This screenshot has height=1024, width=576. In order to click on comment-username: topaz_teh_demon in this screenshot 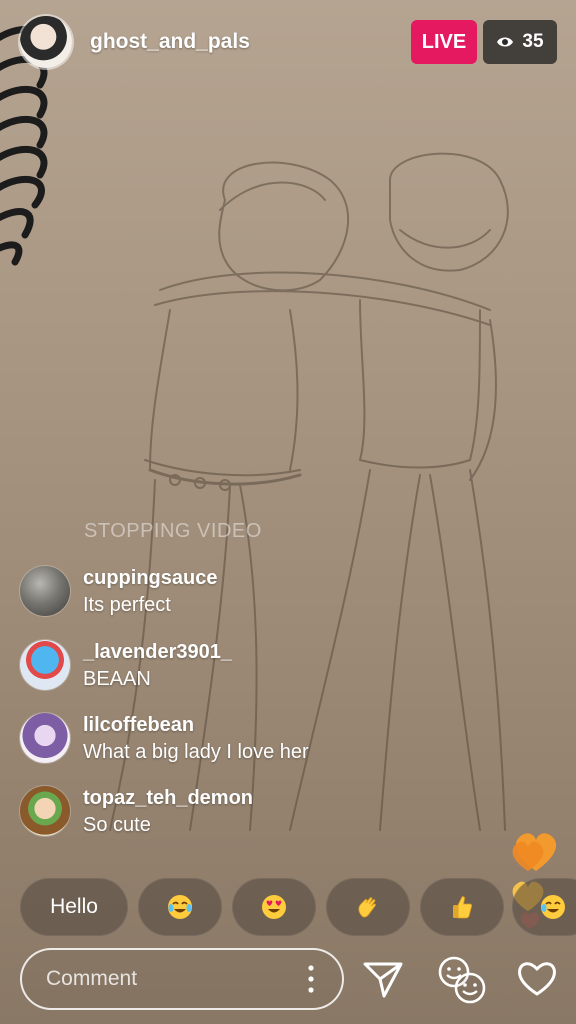, I will do `click(168, 798)`.